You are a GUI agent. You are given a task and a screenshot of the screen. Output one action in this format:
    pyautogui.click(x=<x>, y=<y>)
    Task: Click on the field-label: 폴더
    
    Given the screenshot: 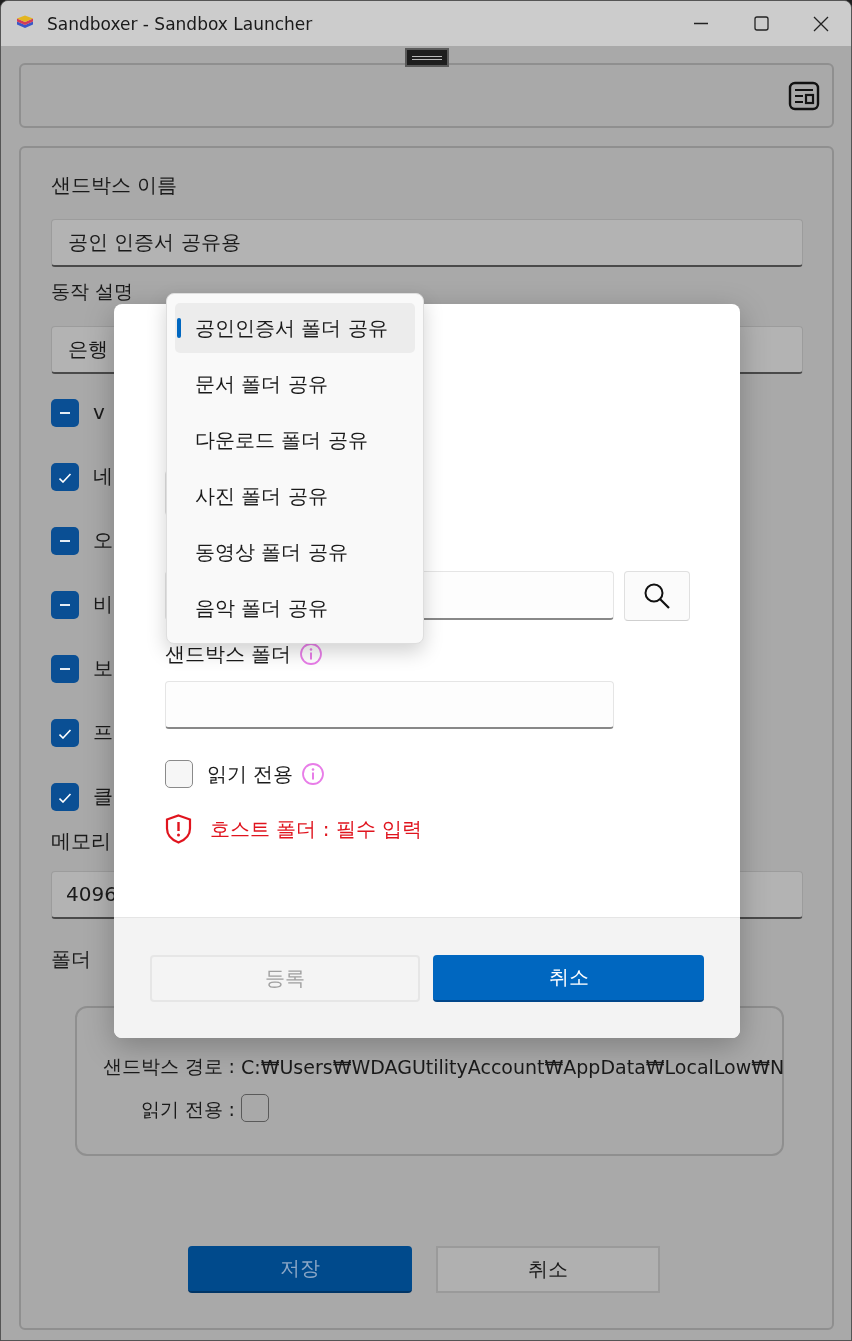 What is the action you would take?
    pyautogui.click(x=71, y=959)
    